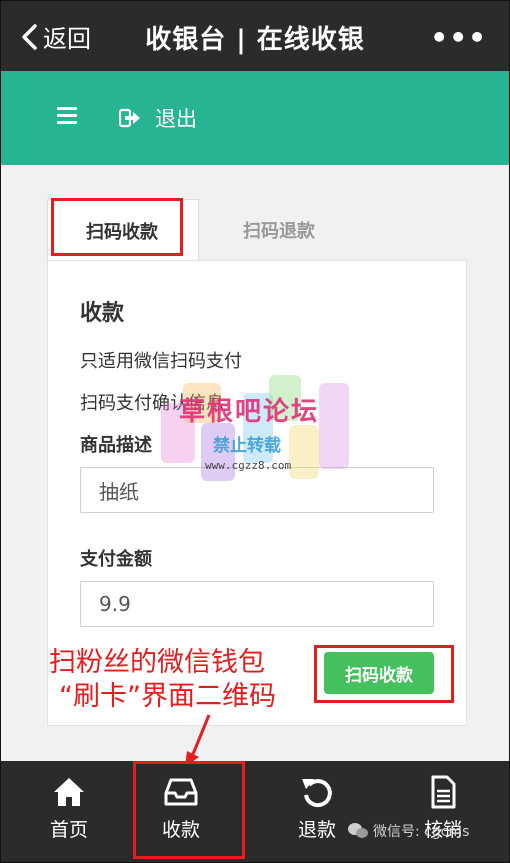  I want to click on wechat-icon, so click(358, 830).